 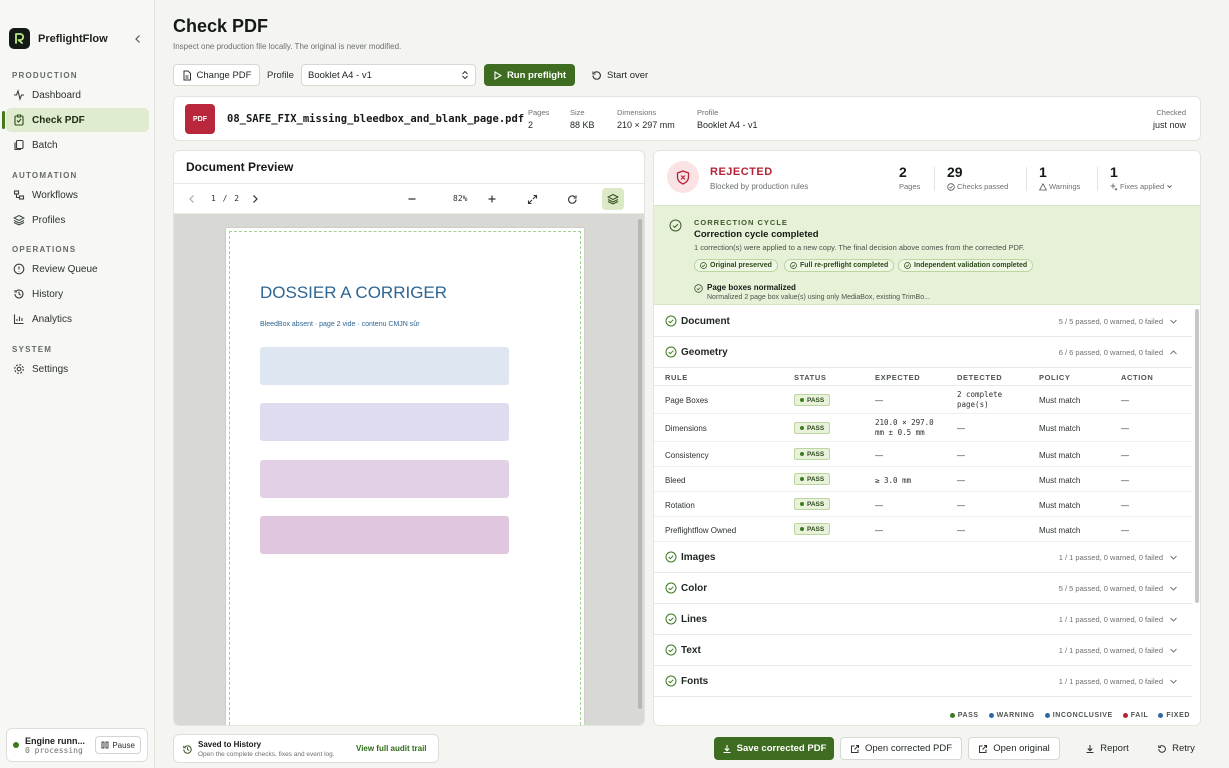 What do you see at coordinates (19, 145) in the screenshot?
I see `files-icon` at bounding box center [19, 145].